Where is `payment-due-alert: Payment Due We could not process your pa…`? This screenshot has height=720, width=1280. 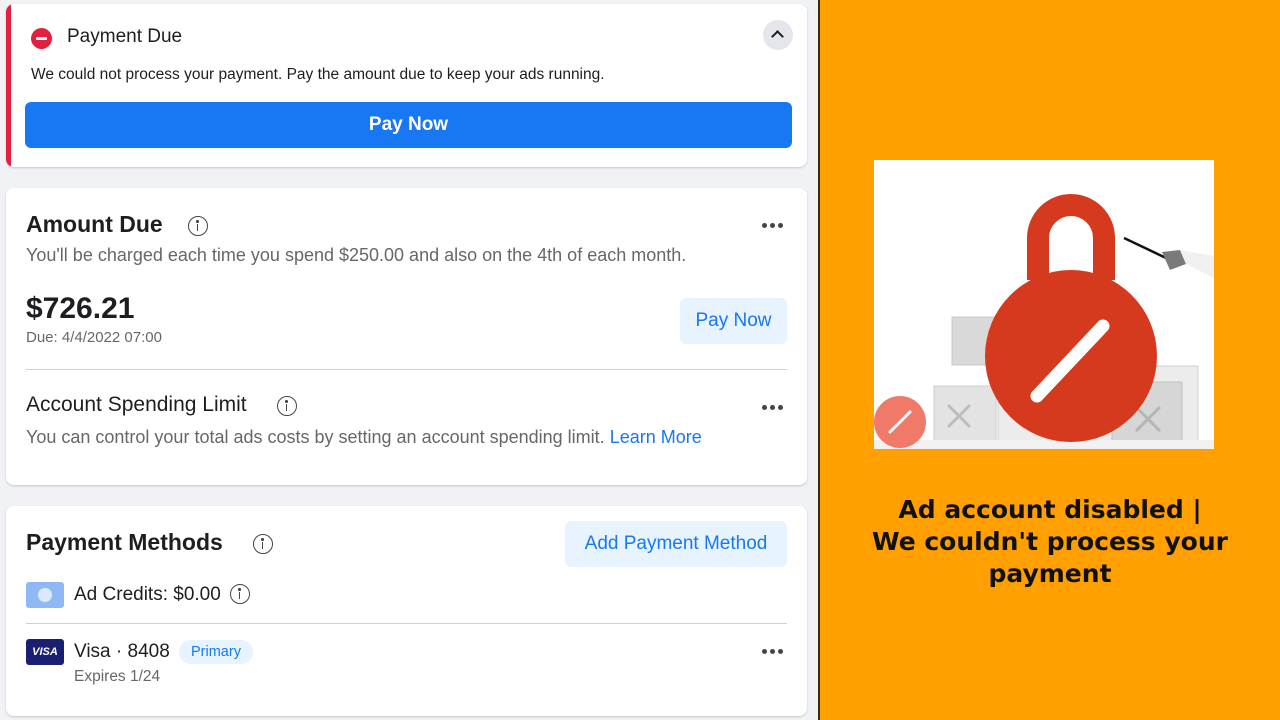 payment-due-alert: Payment Due We could not process your pa… is located at coordinates (406, 85).